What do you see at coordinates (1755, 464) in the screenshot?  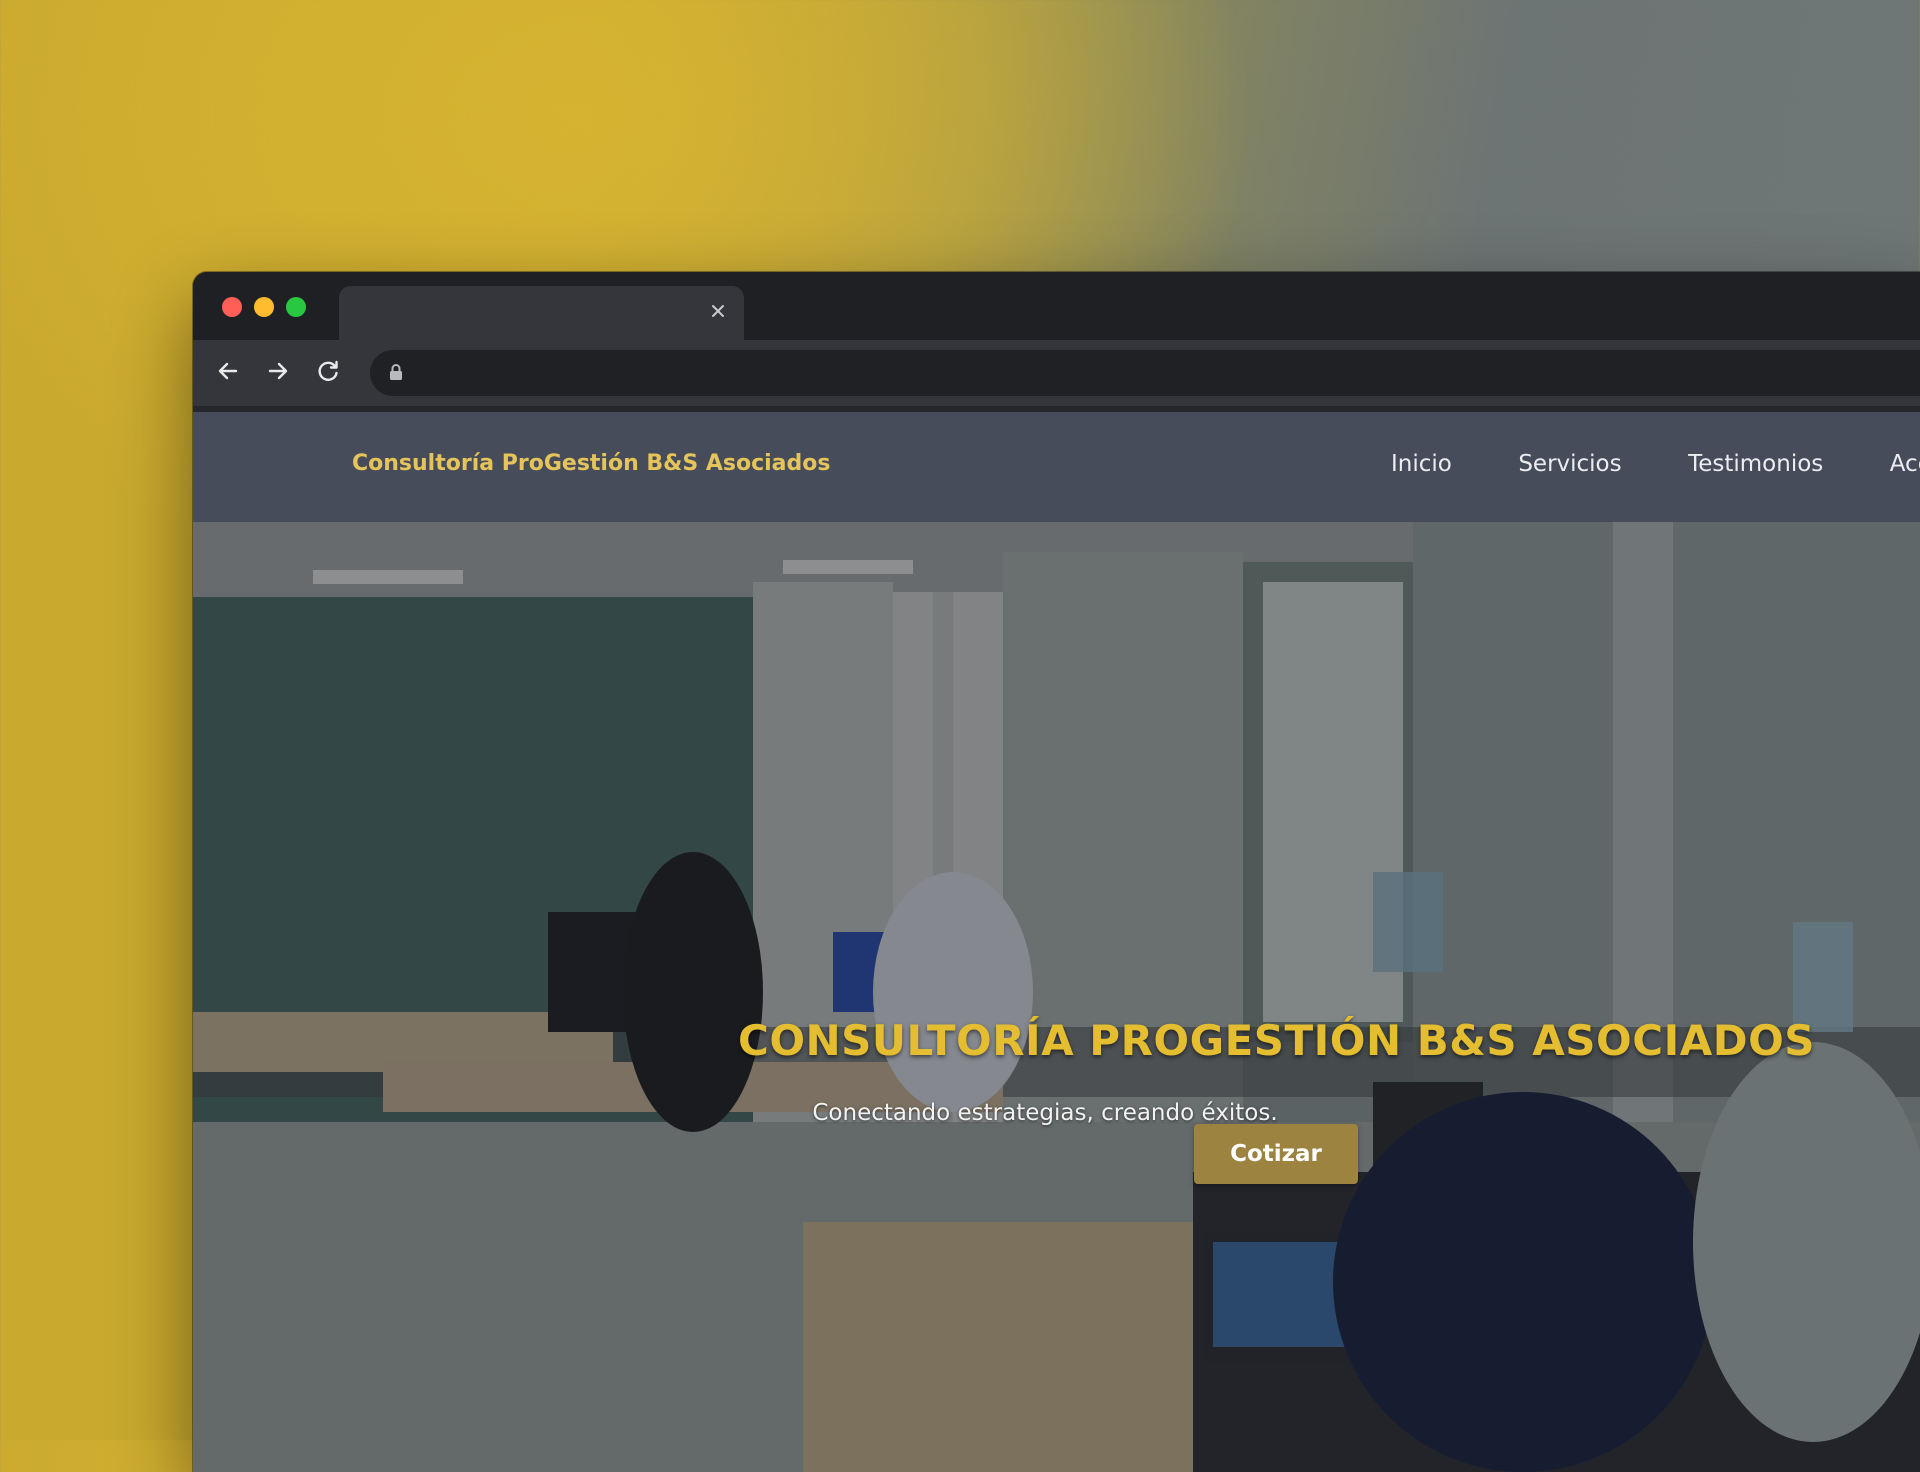 I see `nav-link-testimonios: Testimonios` at bounding box center [1755, 464].